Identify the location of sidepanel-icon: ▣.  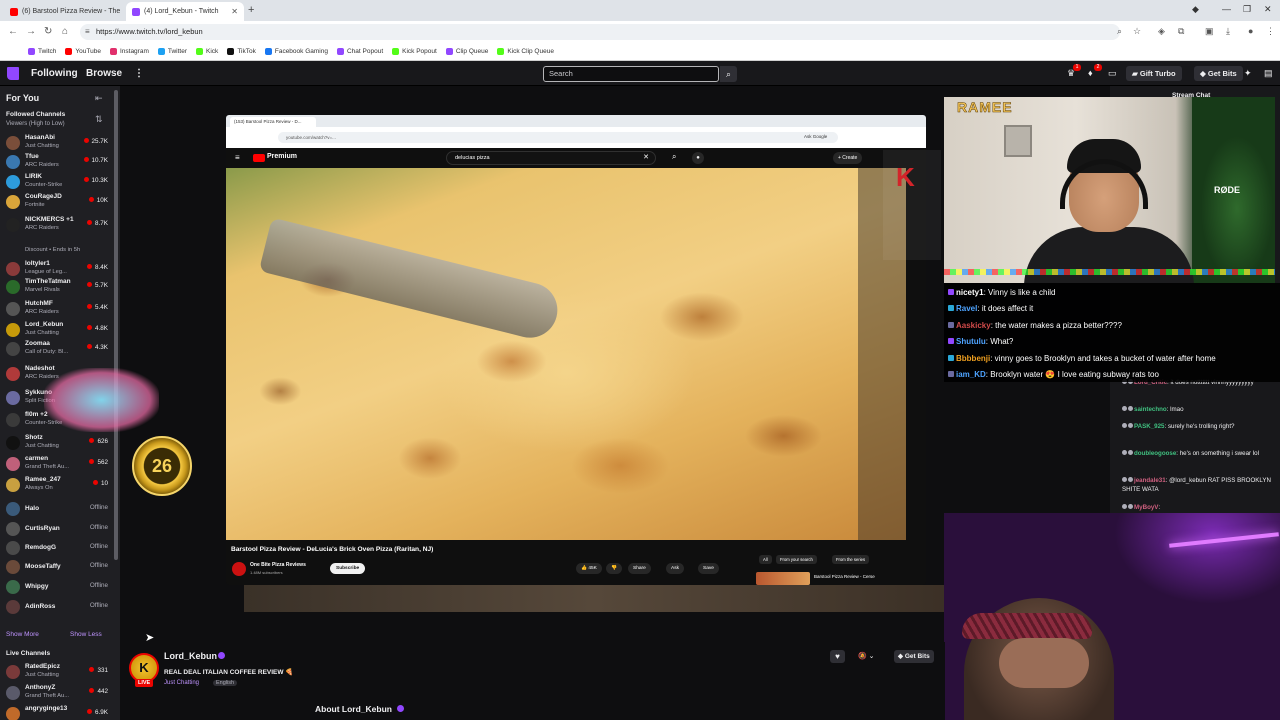
(1209, 31).